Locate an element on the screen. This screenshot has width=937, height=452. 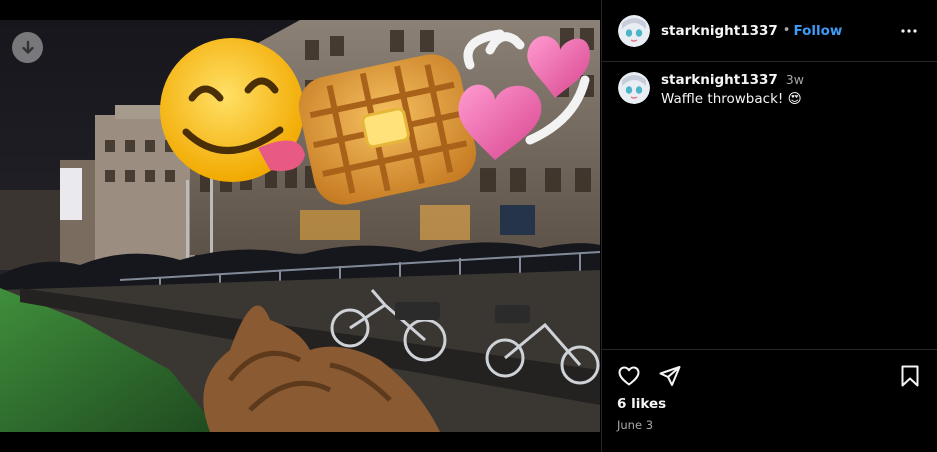
caption-meta: starknight1337 3w is located at coordinates (732, 80).